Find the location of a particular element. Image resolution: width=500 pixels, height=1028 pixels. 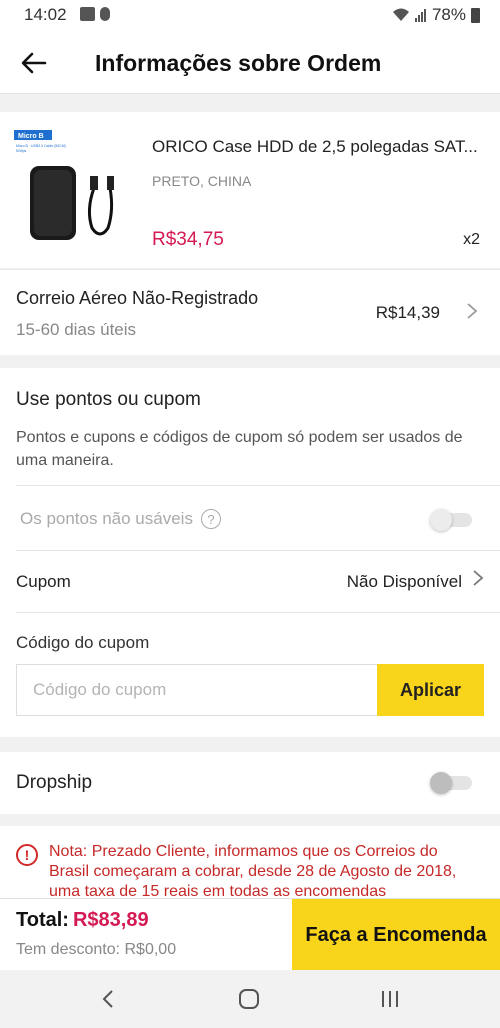

image-caption: Micro B · USB3.0 Cable (50CM) is located at coordinates (41, 146).